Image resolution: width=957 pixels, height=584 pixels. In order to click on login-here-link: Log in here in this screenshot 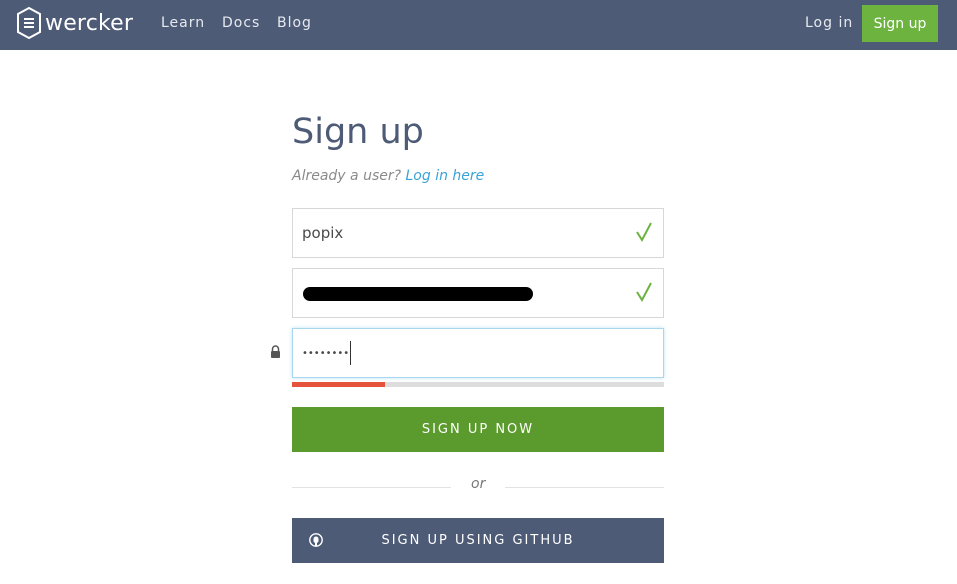, I will do `click(445, 176)`.